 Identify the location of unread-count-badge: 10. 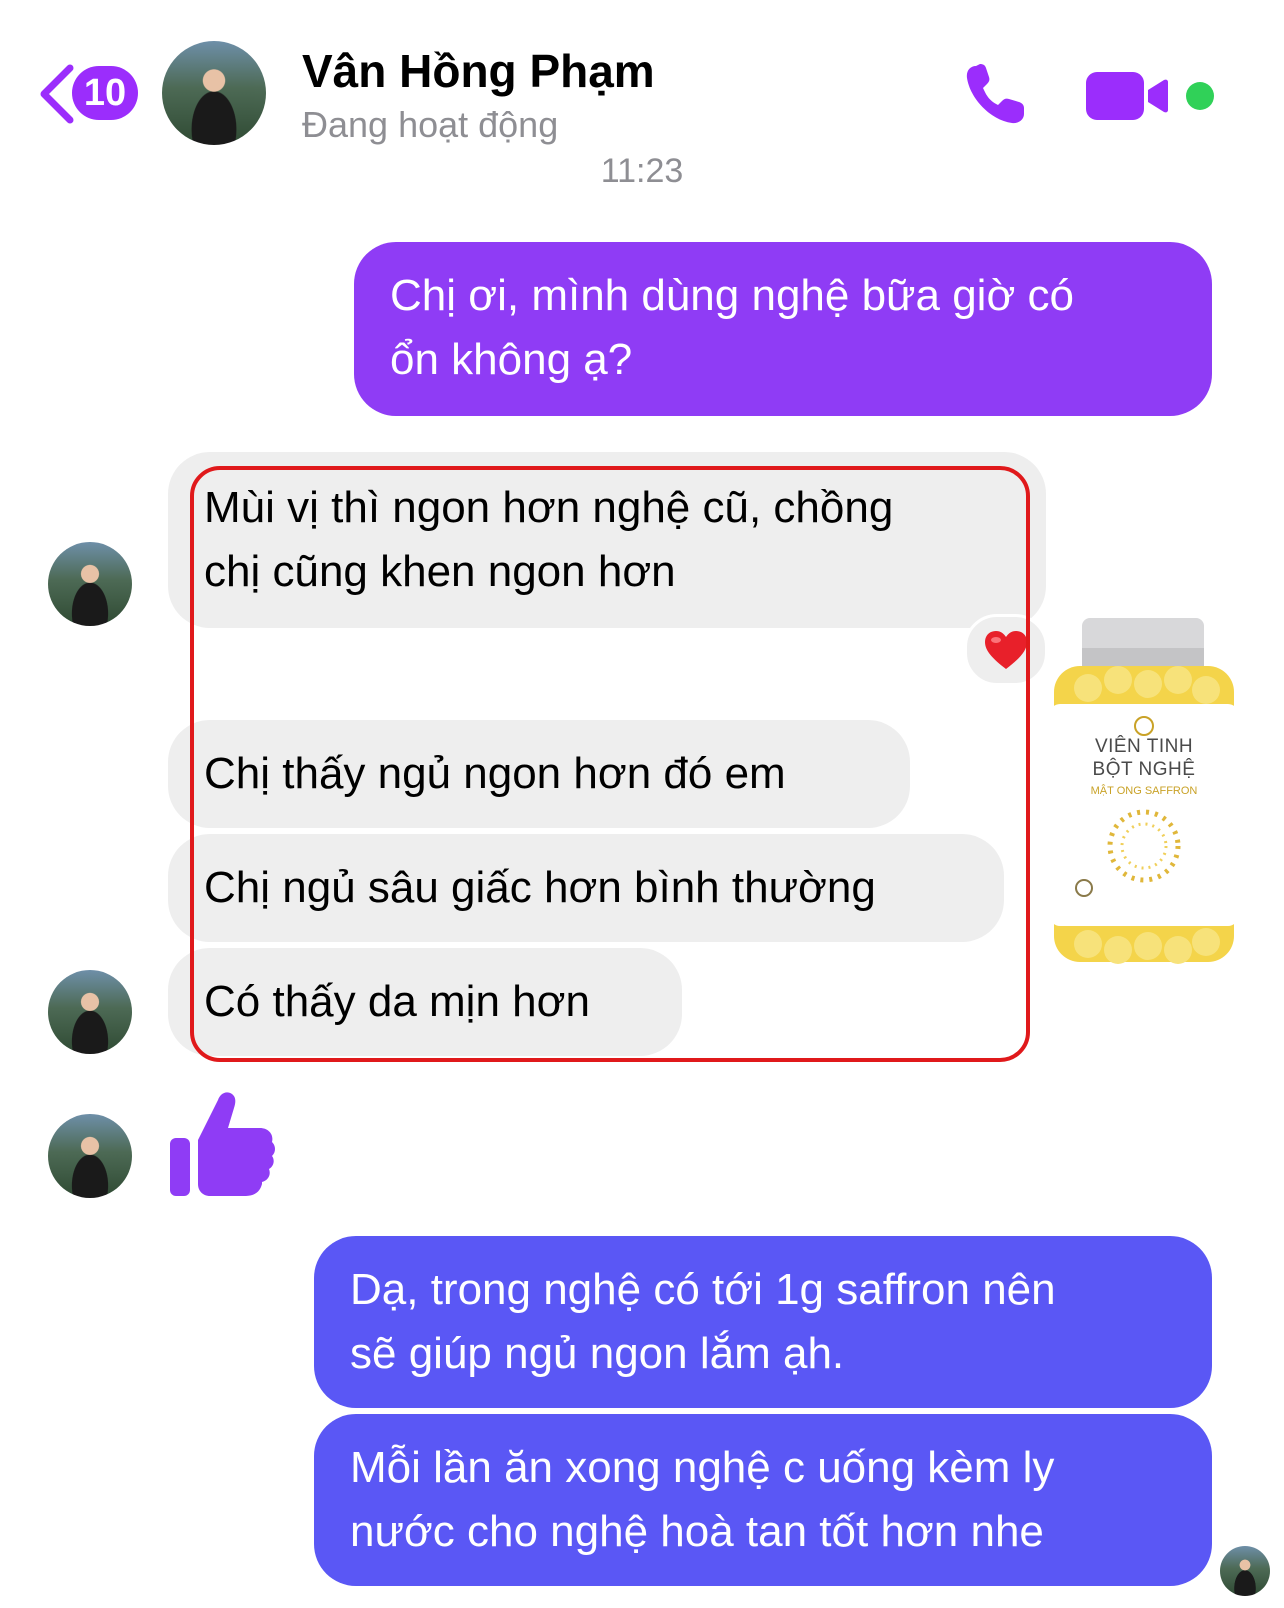
(105, 93).